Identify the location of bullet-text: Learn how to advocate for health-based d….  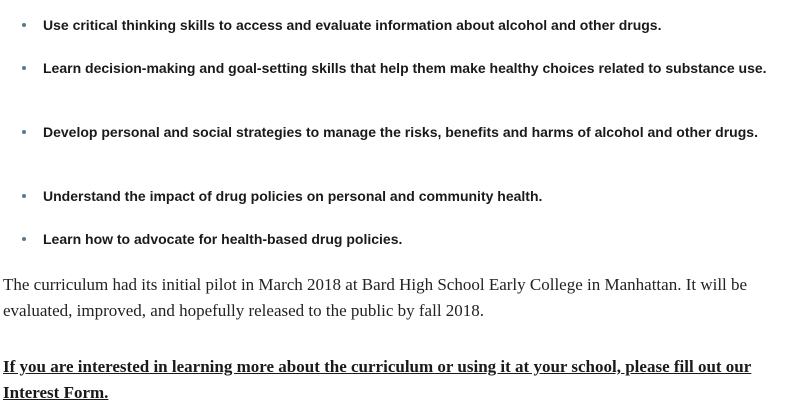
(223, 239).